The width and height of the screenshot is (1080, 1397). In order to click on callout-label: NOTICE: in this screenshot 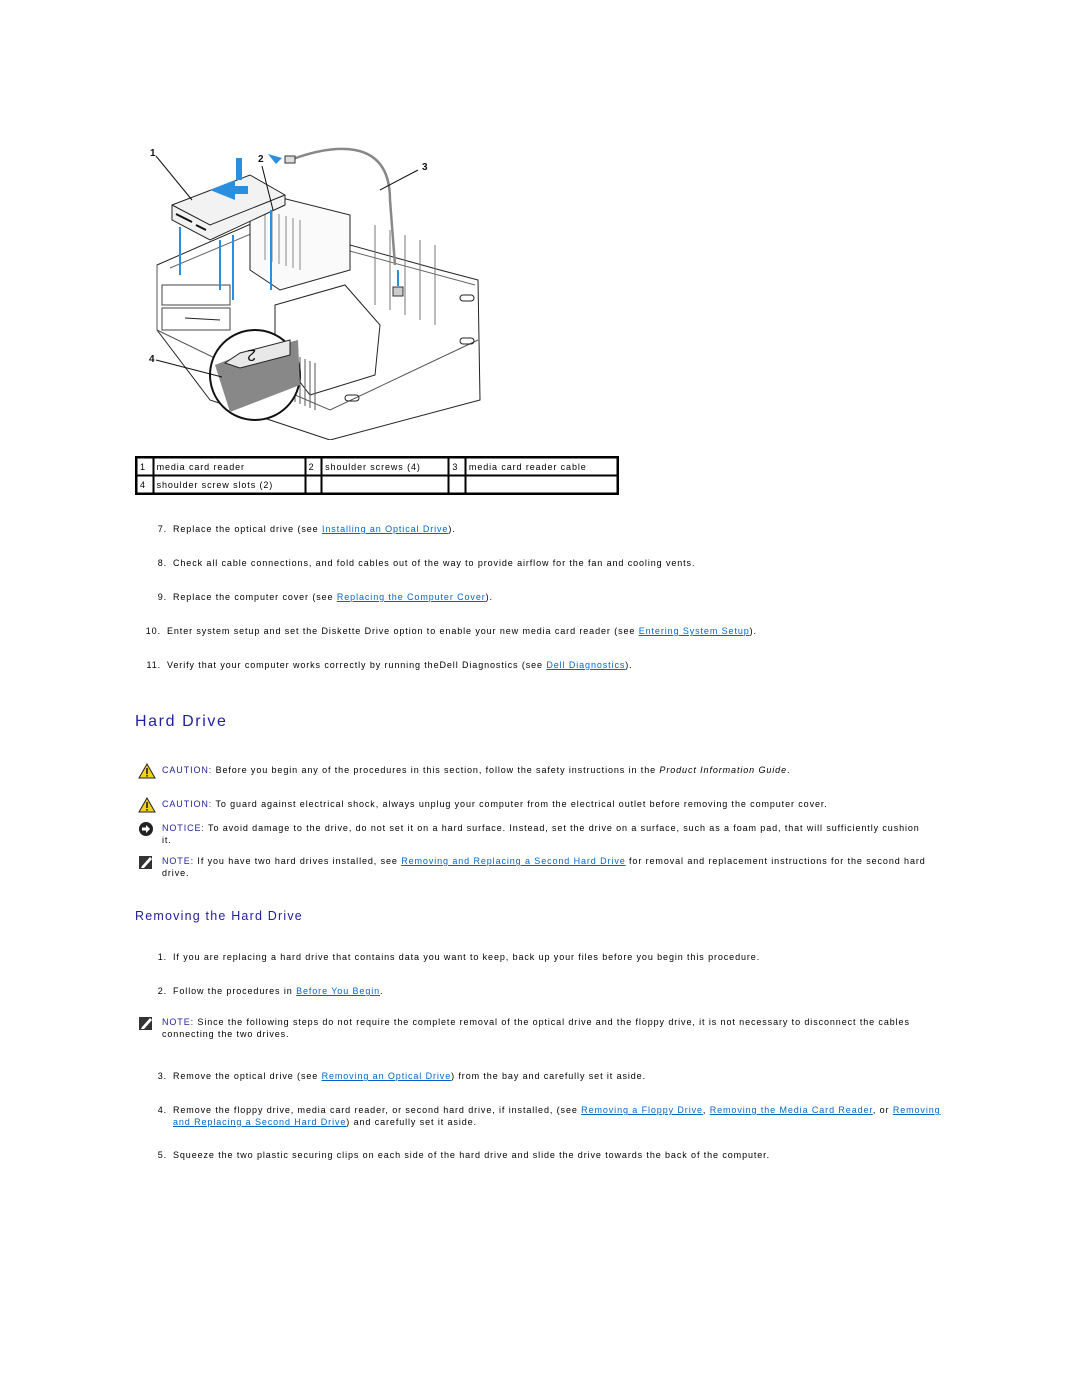, I will do `click(183, 828)`.